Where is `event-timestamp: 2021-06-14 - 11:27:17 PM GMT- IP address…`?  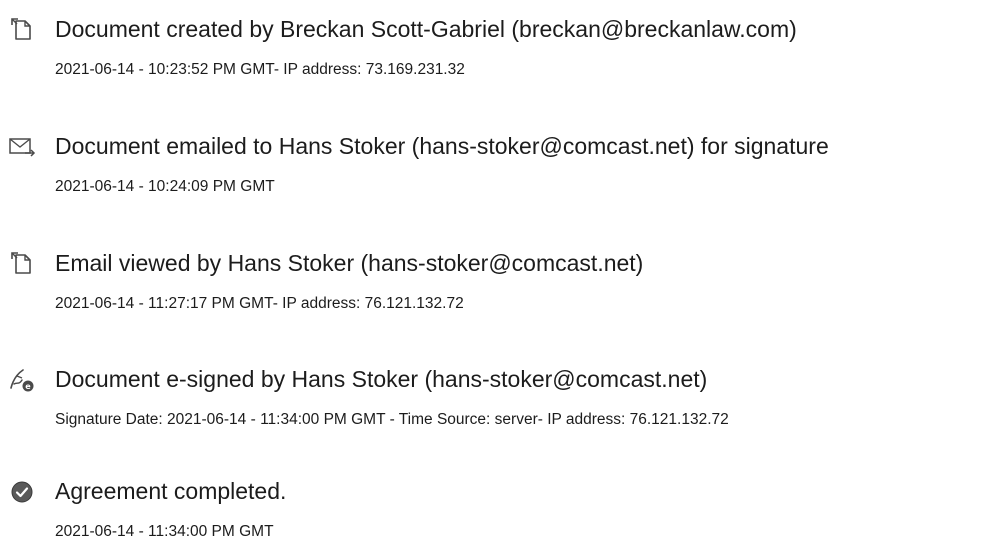
event-timestamp: 2021-06-14 - 11:27:17 PM GMT- IP address… is located at coordinates (259, 303).